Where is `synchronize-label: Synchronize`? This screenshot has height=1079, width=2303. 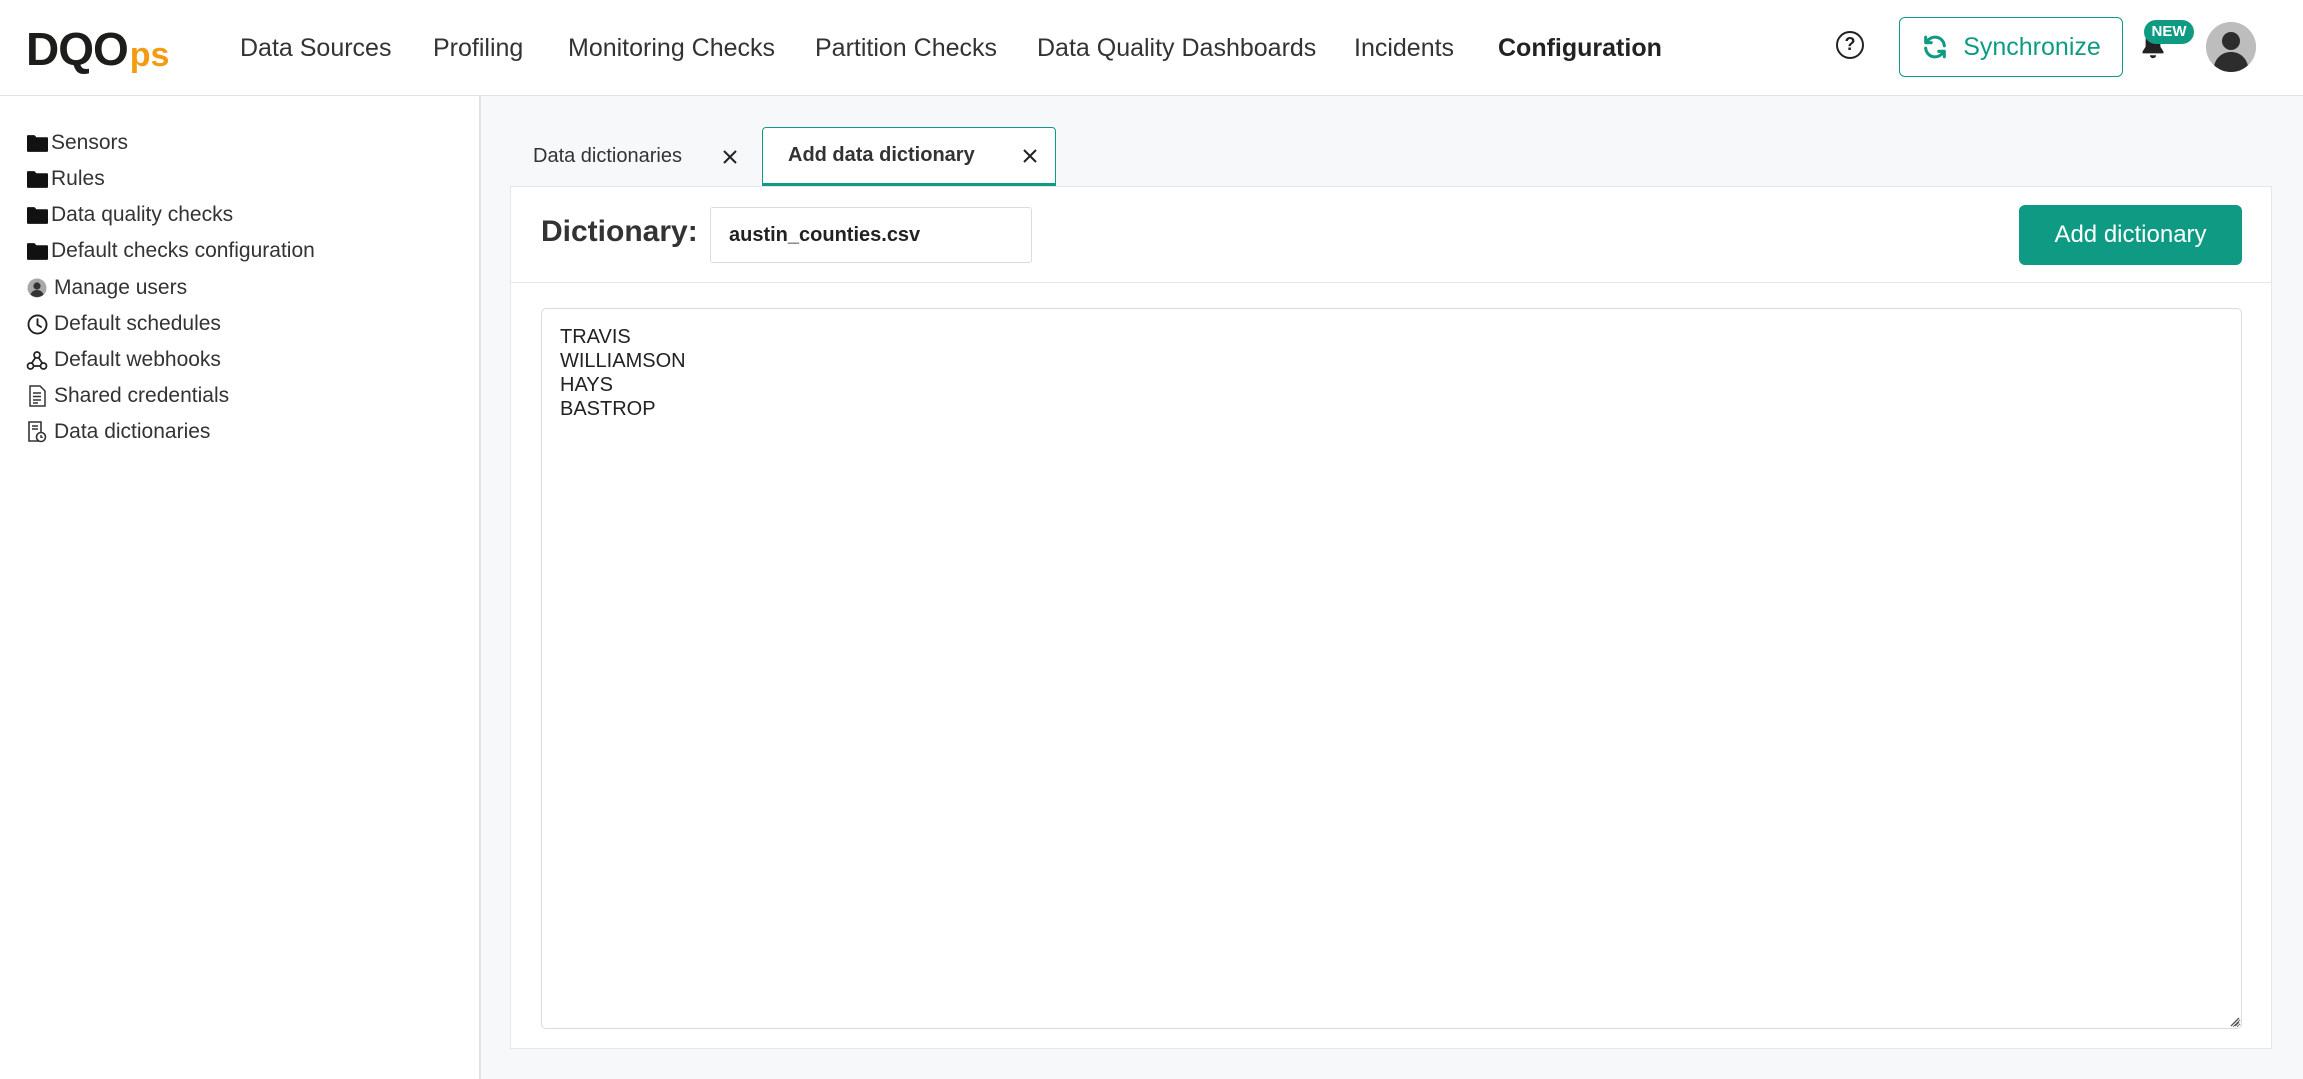
synchronize-label: Synchronize is located at coordinates (2032, 46).